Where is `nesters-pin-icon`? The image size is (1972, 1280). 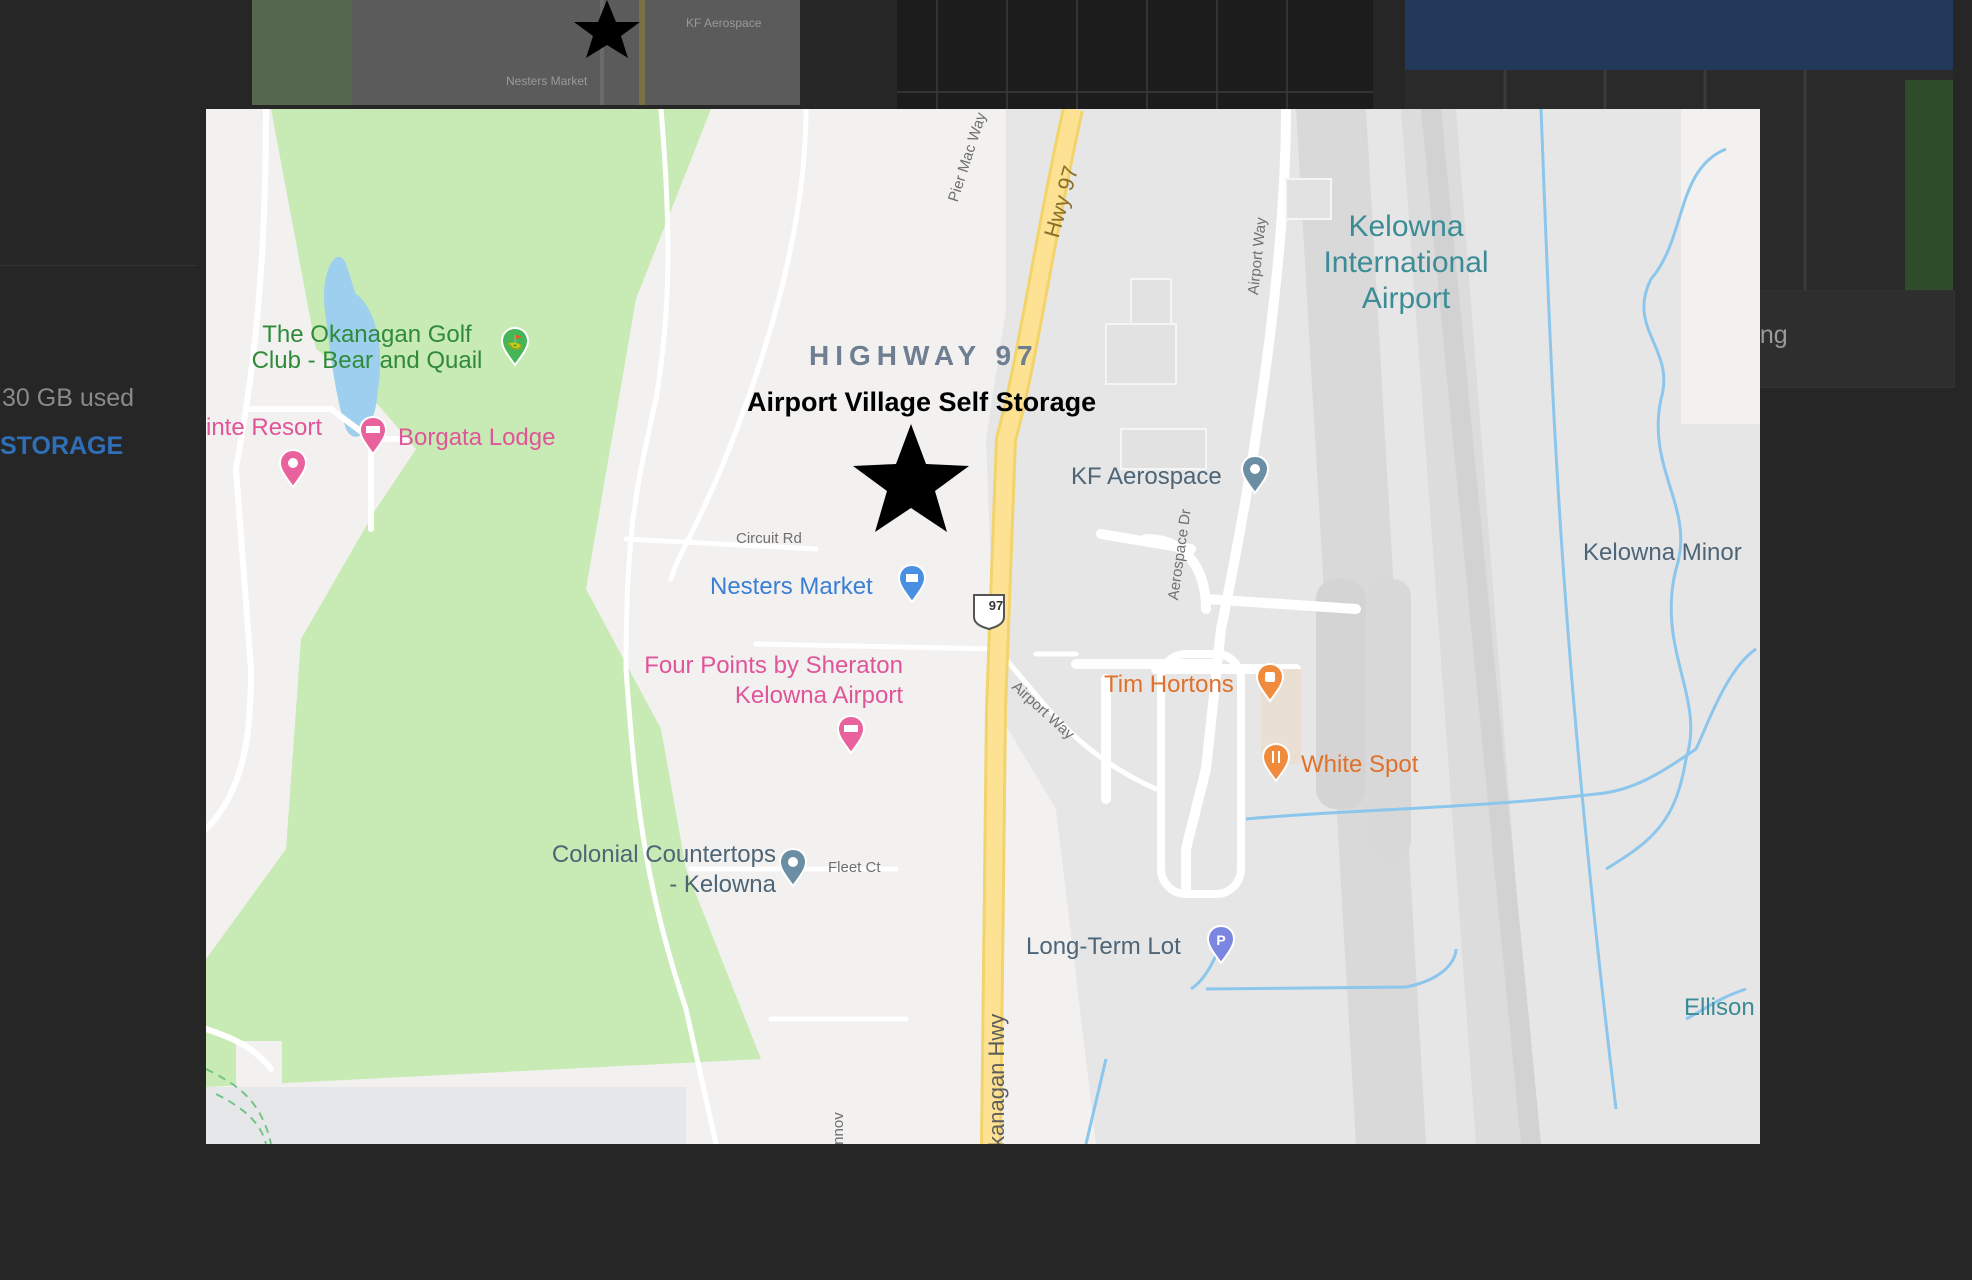
nesters-pin-icon is located at coordinates (912, 584).